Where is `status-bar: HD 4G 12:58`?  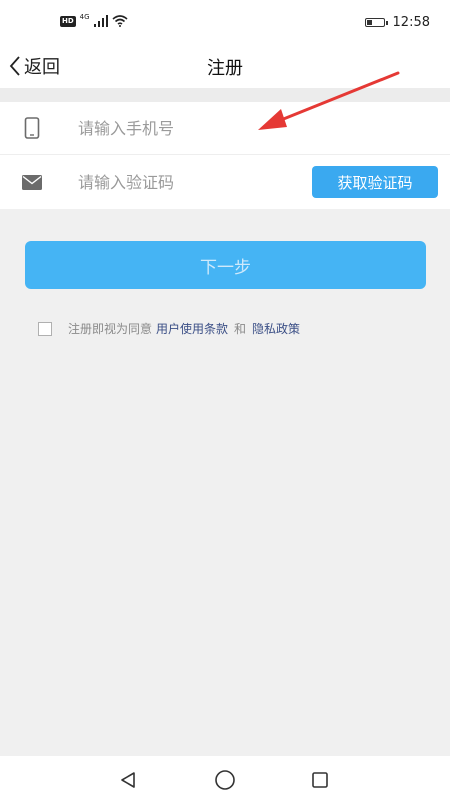 status-bar: HD 4G 12:58 is located at coordinates (225, 22).